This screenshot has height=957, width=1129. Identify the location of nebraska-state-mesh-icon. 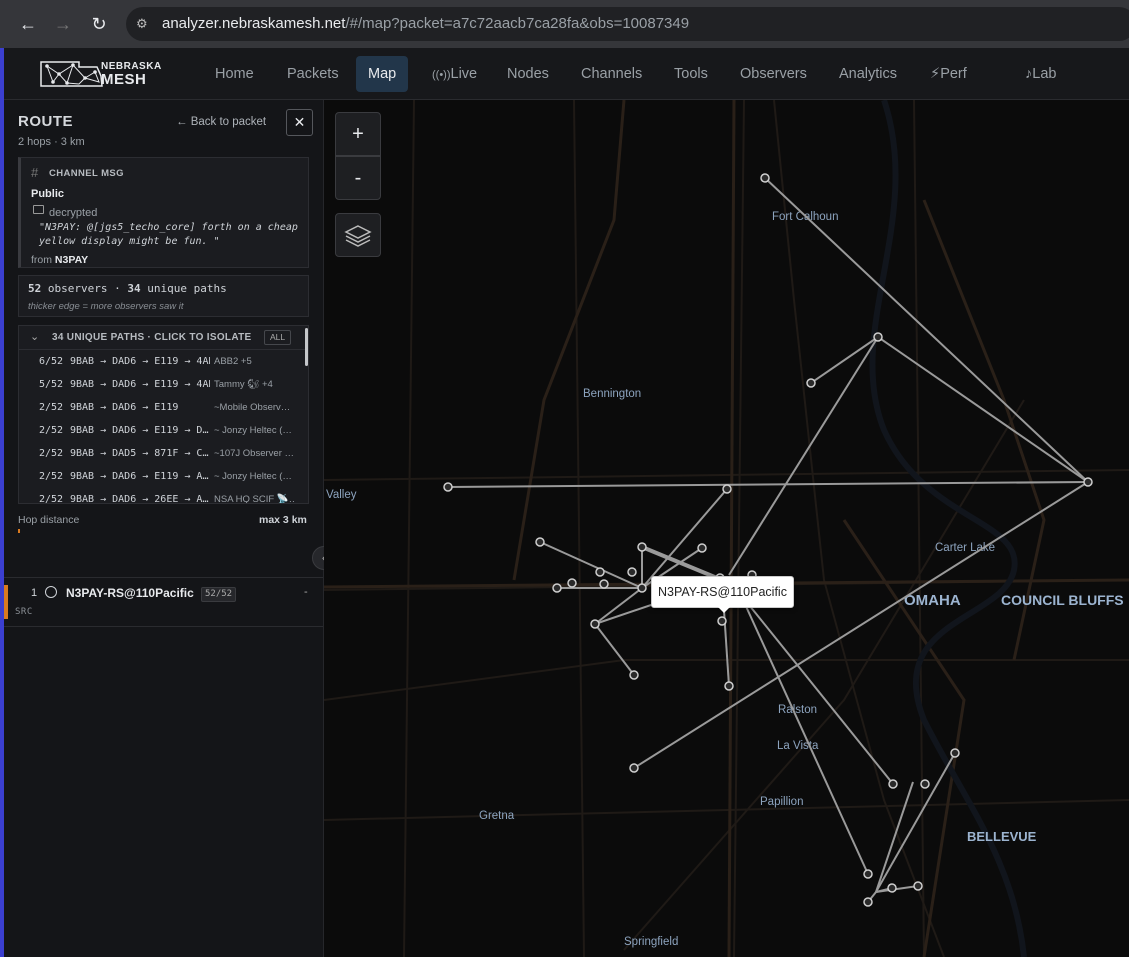
(71, 74).